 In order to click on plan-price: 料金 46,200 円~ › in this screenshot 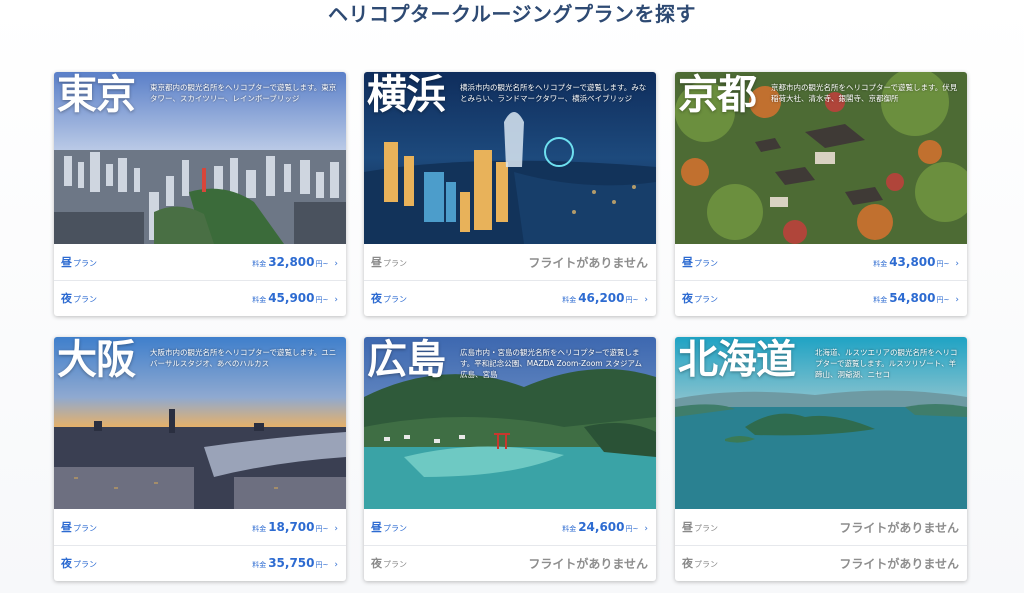, I will do `click(605, 298)`.